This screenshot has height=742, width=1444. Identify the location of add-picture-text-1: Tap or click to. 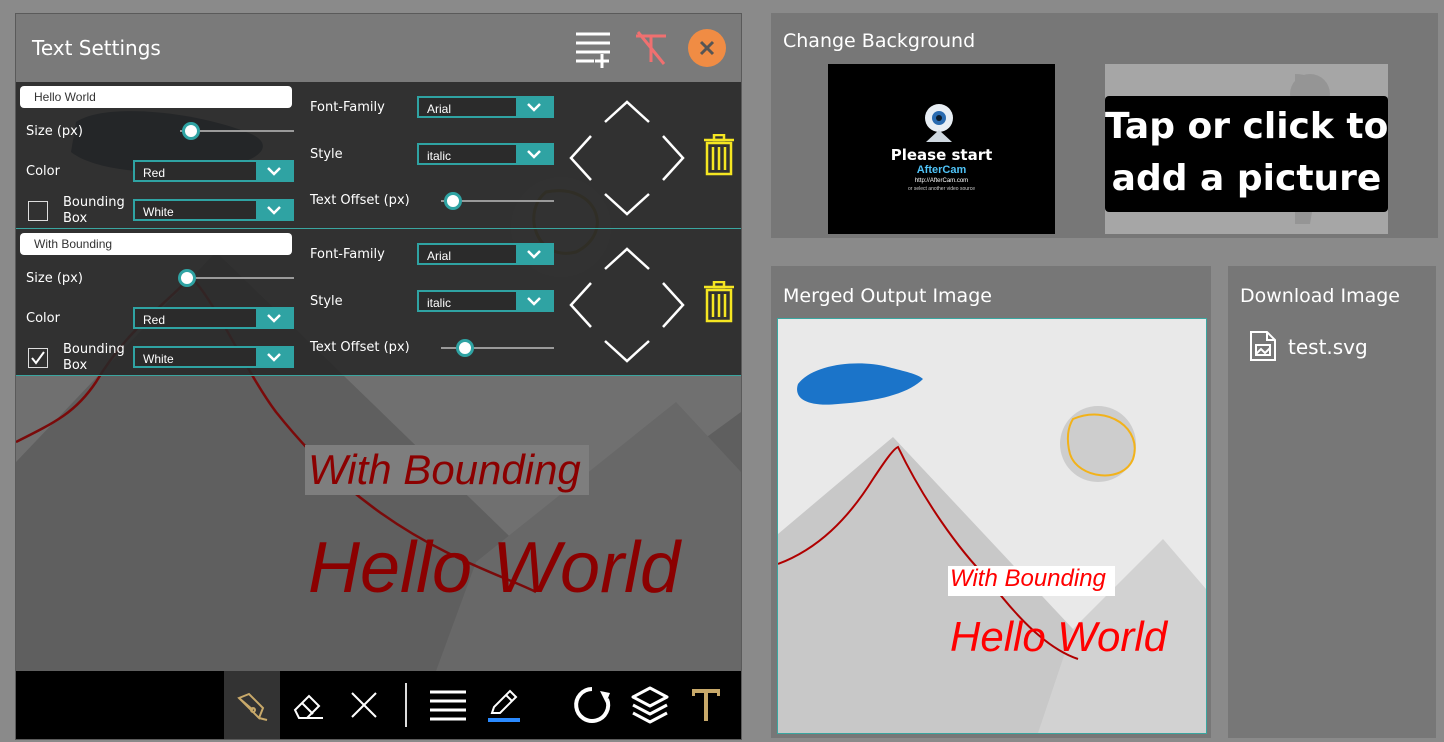
(1246, 126).